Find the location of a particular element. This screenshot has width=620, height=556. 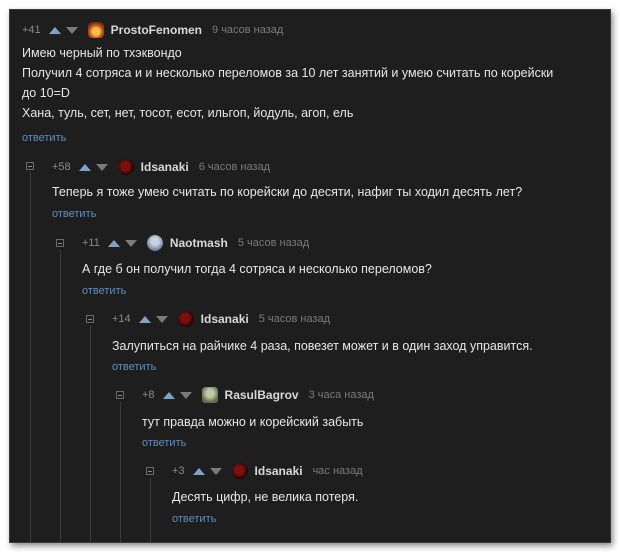

comment-time: час назад is located at coordinates (338, 471).